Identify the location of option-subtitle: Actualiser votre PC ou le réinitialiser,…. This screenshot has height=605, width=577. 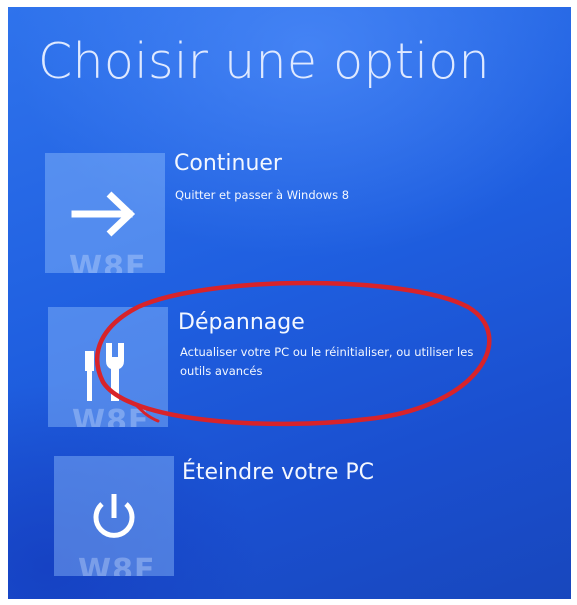
(327, 361).